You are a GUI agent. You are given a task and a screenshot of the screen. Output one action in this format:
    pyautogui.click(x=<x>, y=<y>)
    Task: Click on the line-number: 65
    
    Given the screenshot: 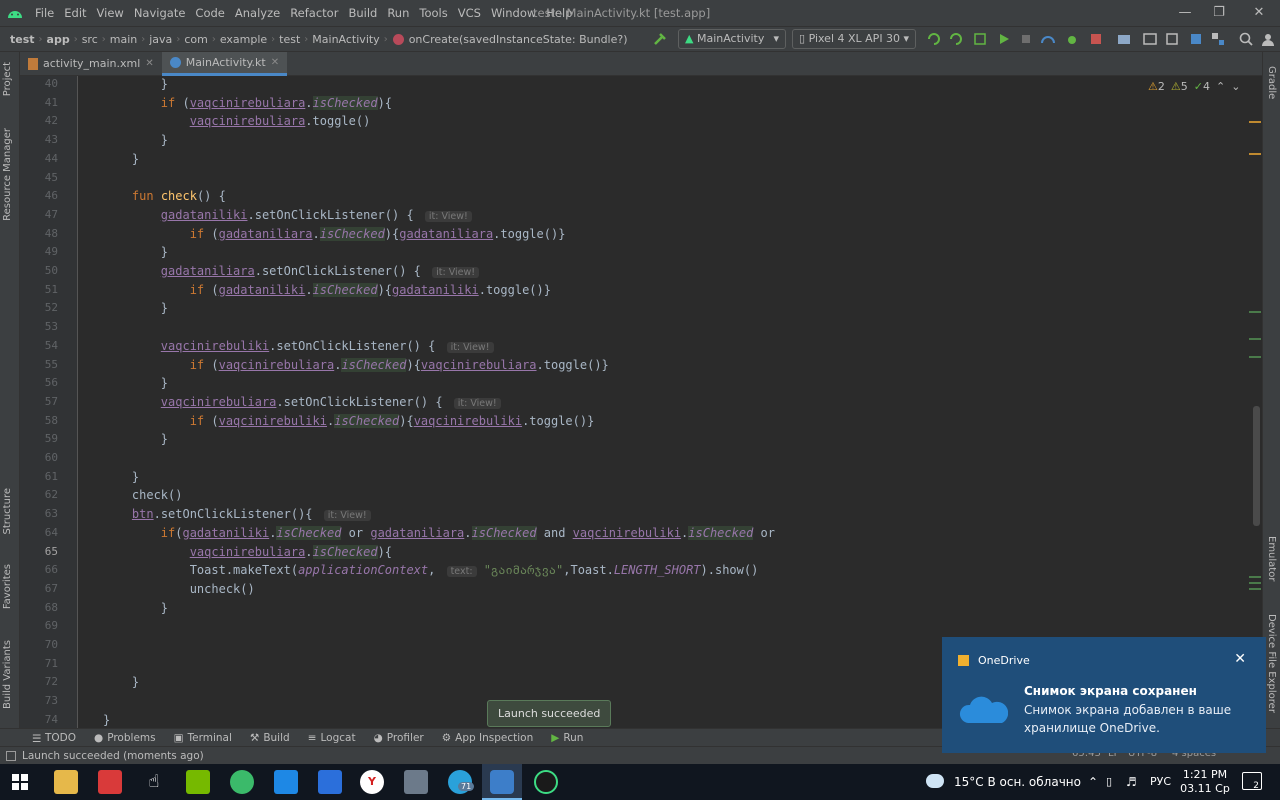 What is the action you would take?
    pyautogui.click(x=39, y=552)
    